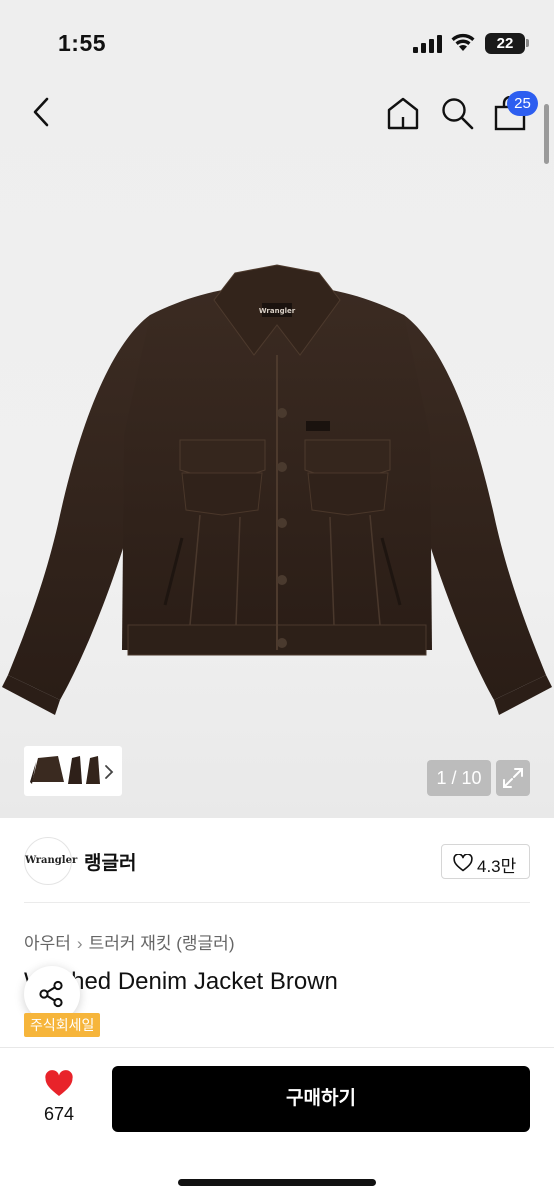 The image size is (554, 1200). What do you see at coordinates (65, 770) in the screenshot?
I see `thumbnail-images` at bounding box center [65, 770].